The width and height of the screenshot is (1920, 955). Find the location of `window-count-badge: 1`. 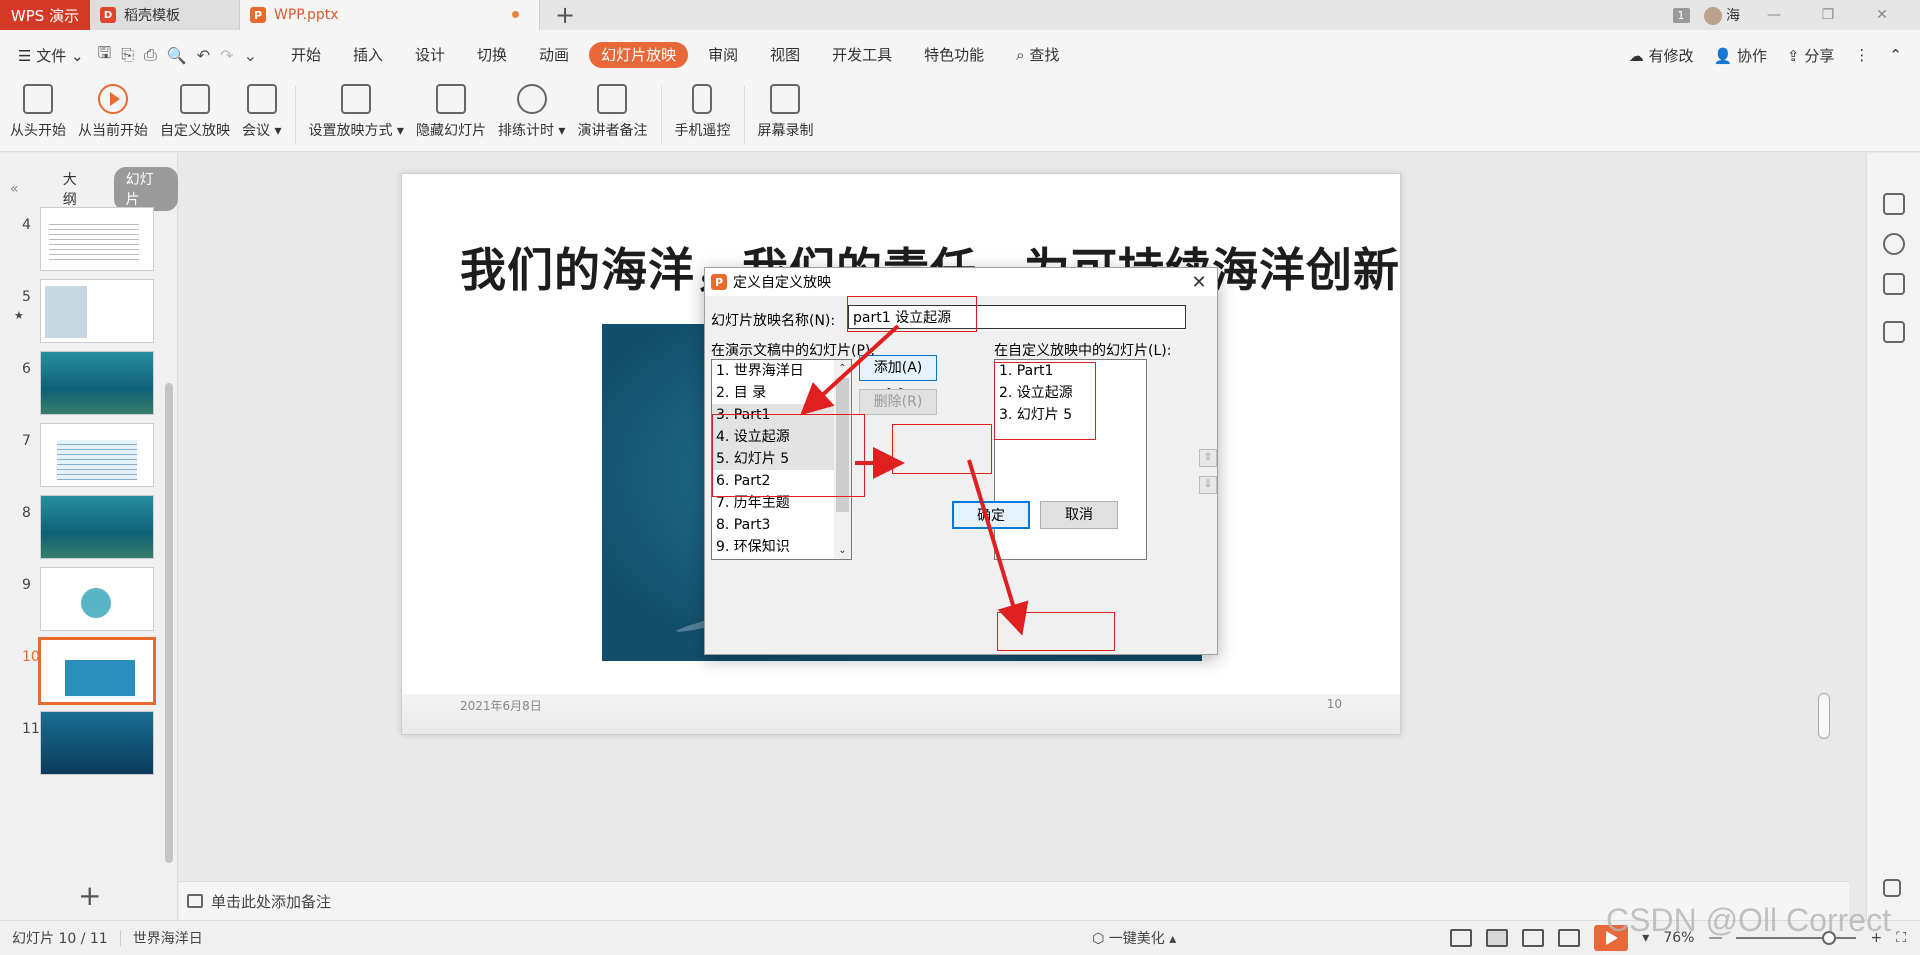

window-count-badge: 1 is located at coordinates (1681, 15).